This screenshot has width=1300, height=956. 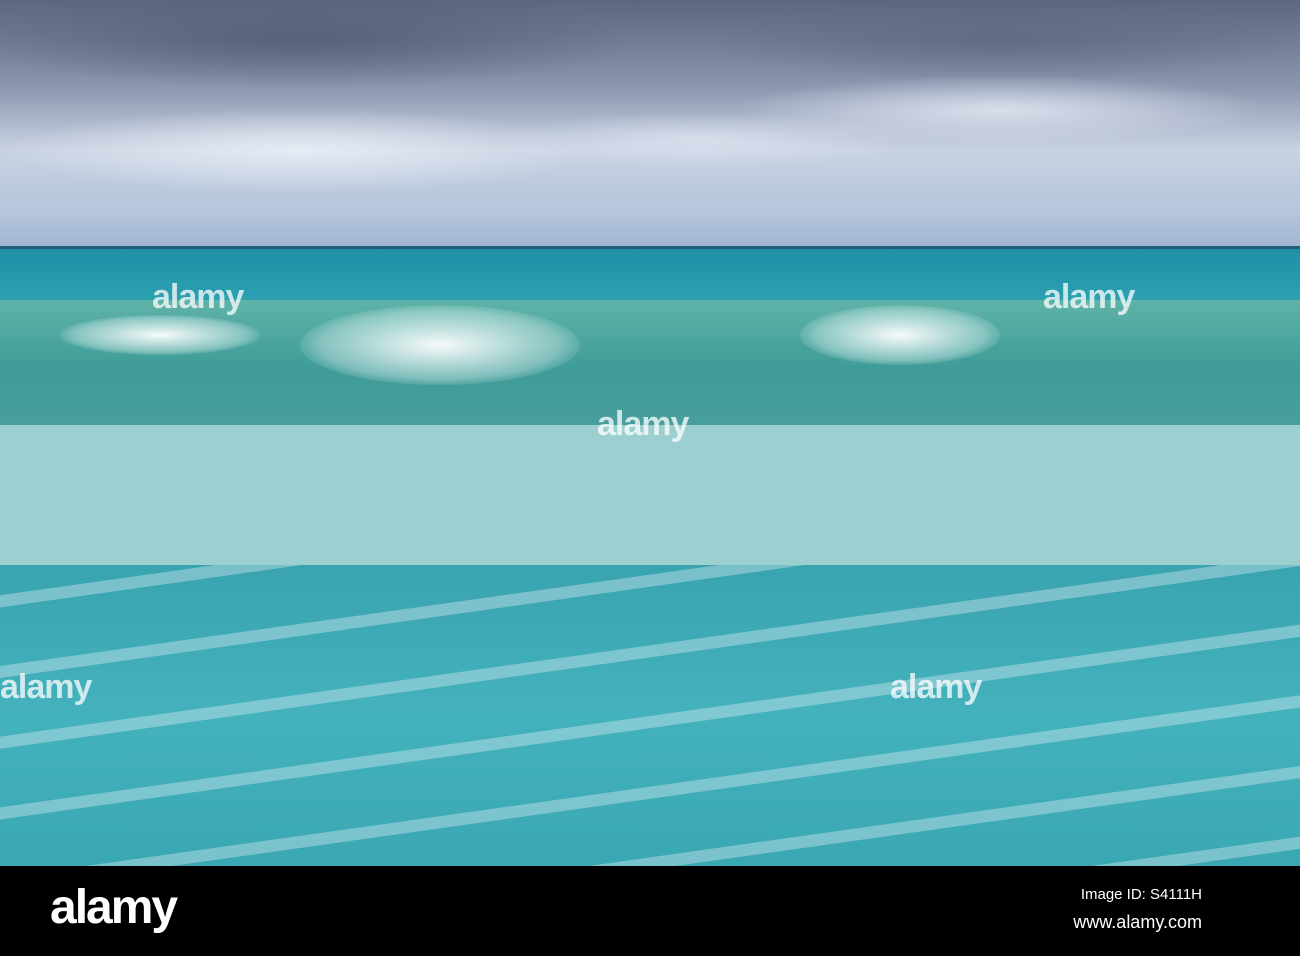 I want to click on footer-bar: alamy Image ID: S4111H www.alamy.com, so click(x=650, y=911).